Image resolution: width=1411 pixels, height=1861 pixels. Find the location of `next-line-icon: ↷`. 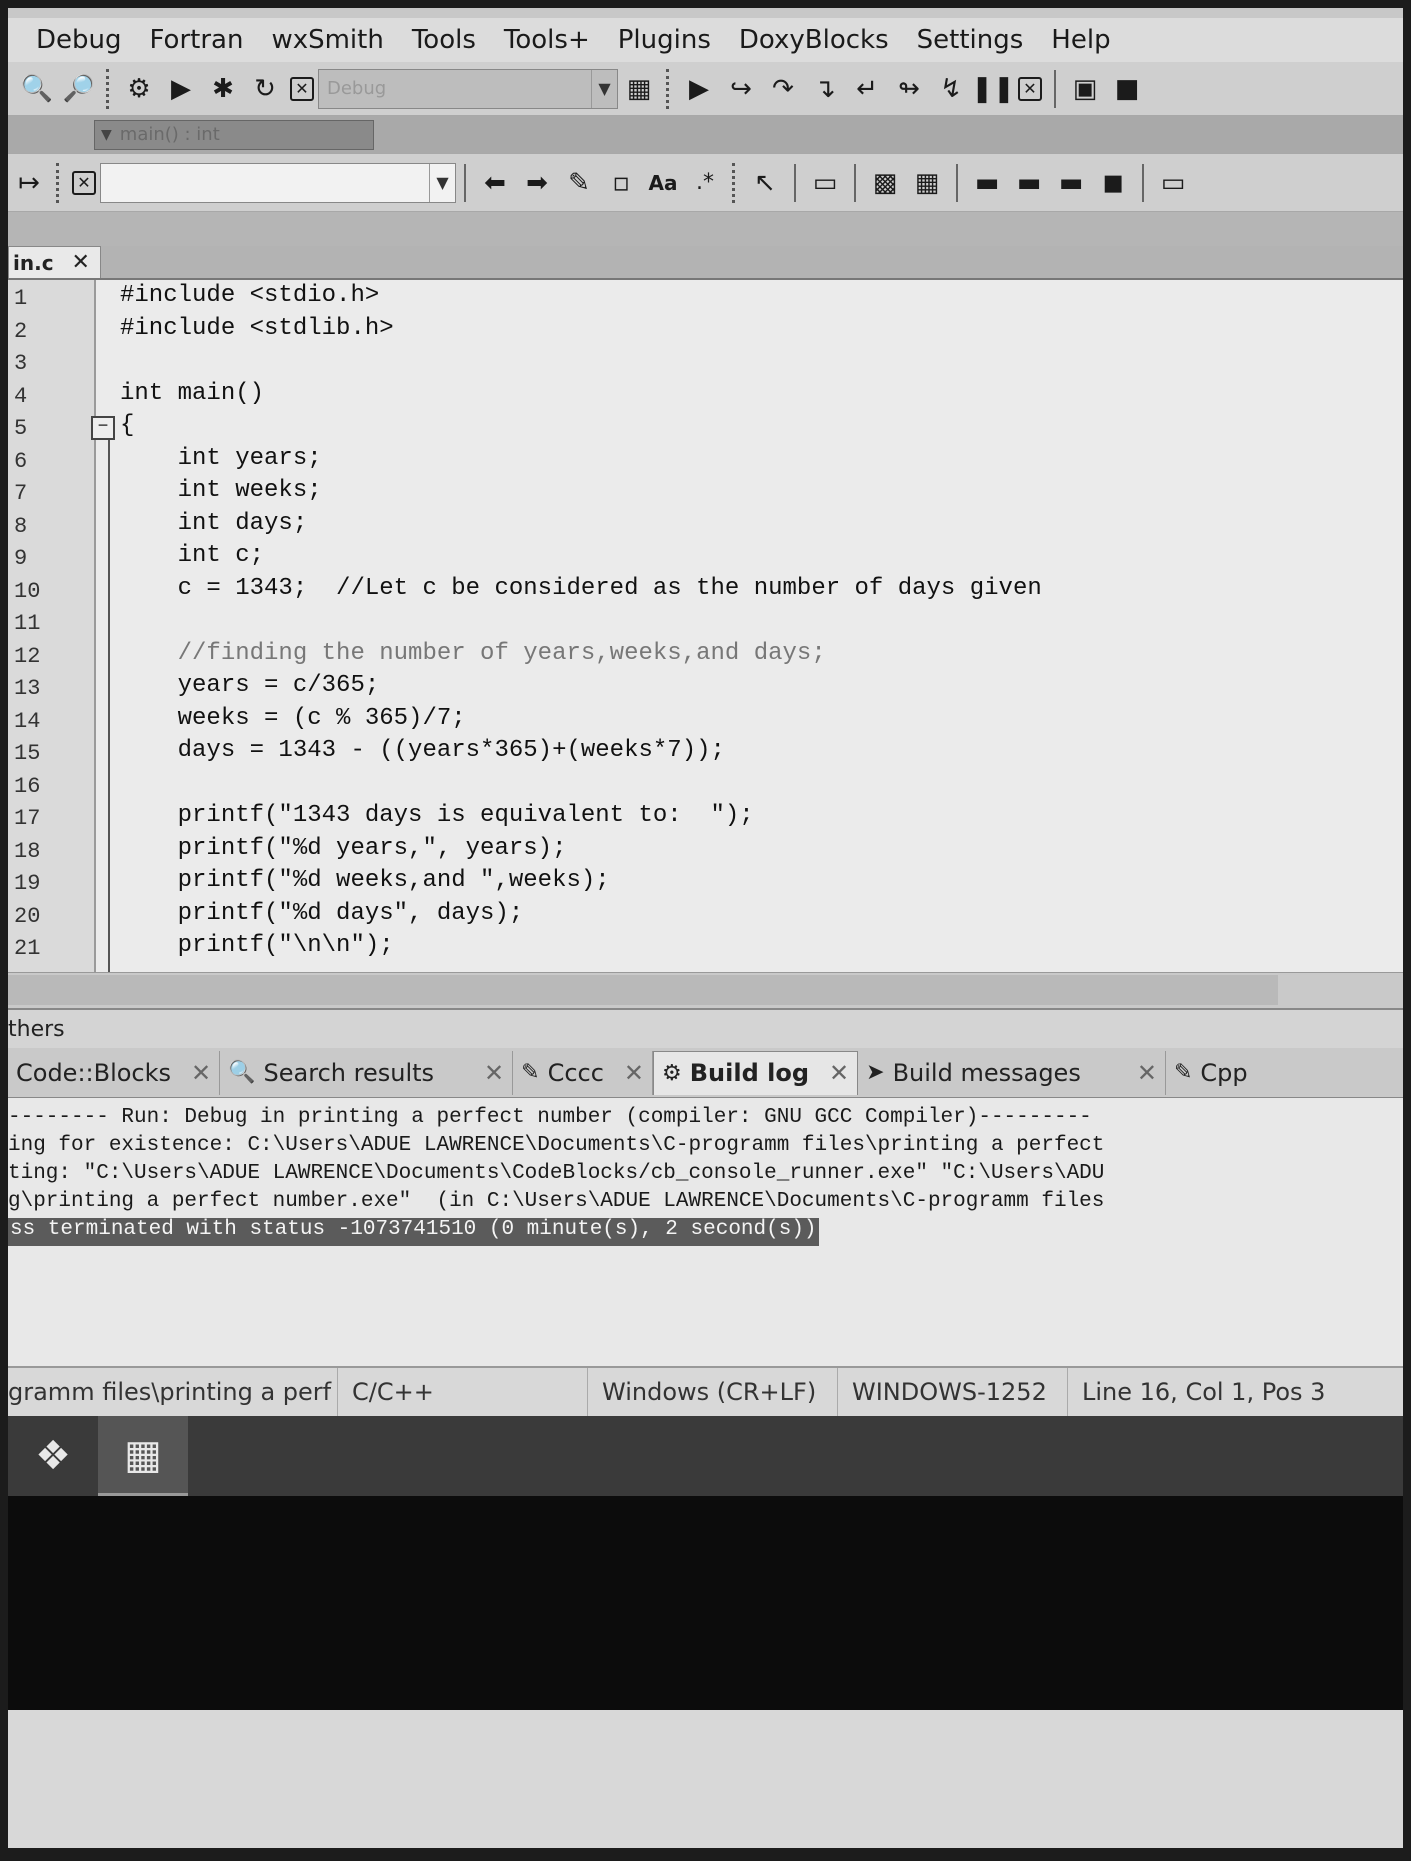

next-line-icon: ↷ is located at coordinates (783, 89).